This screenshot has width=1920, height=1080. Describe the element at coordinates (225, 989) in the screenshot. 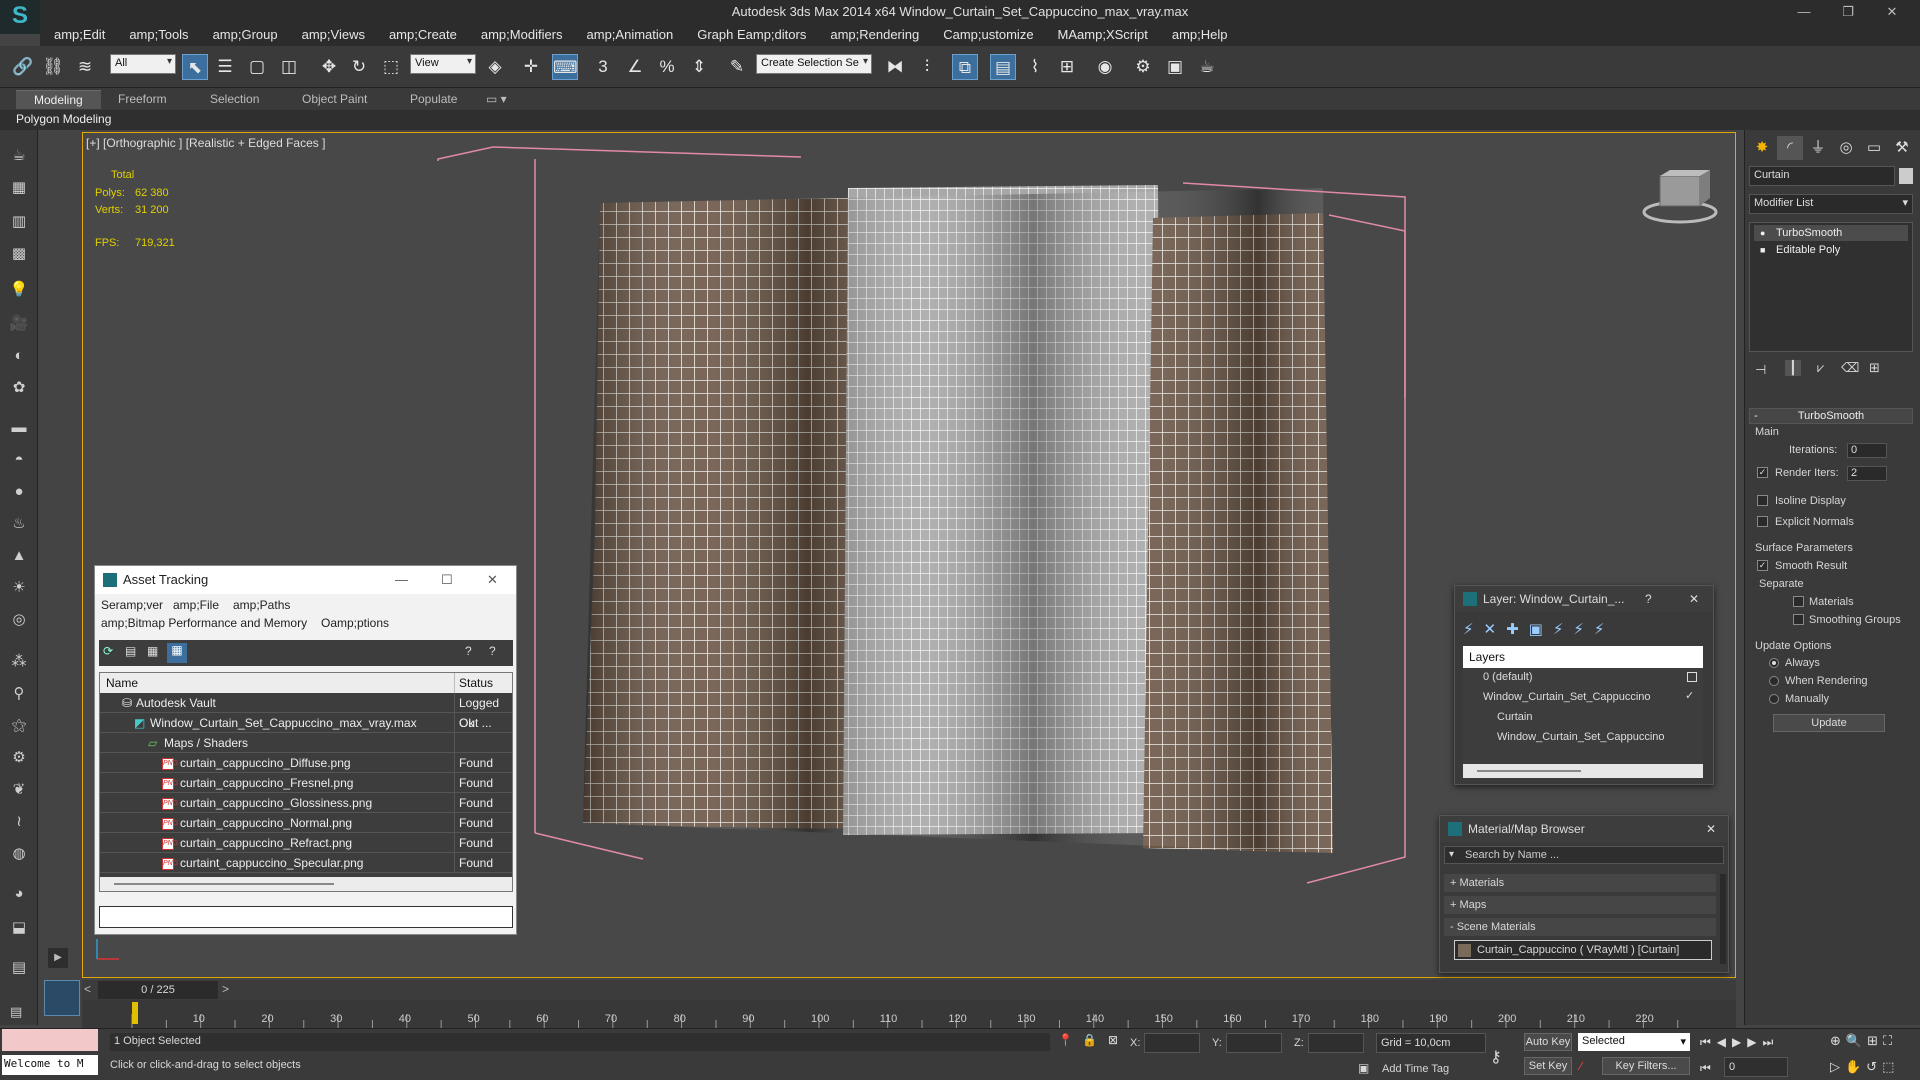

I see `next-frame-arrow-icon: >` at that location.